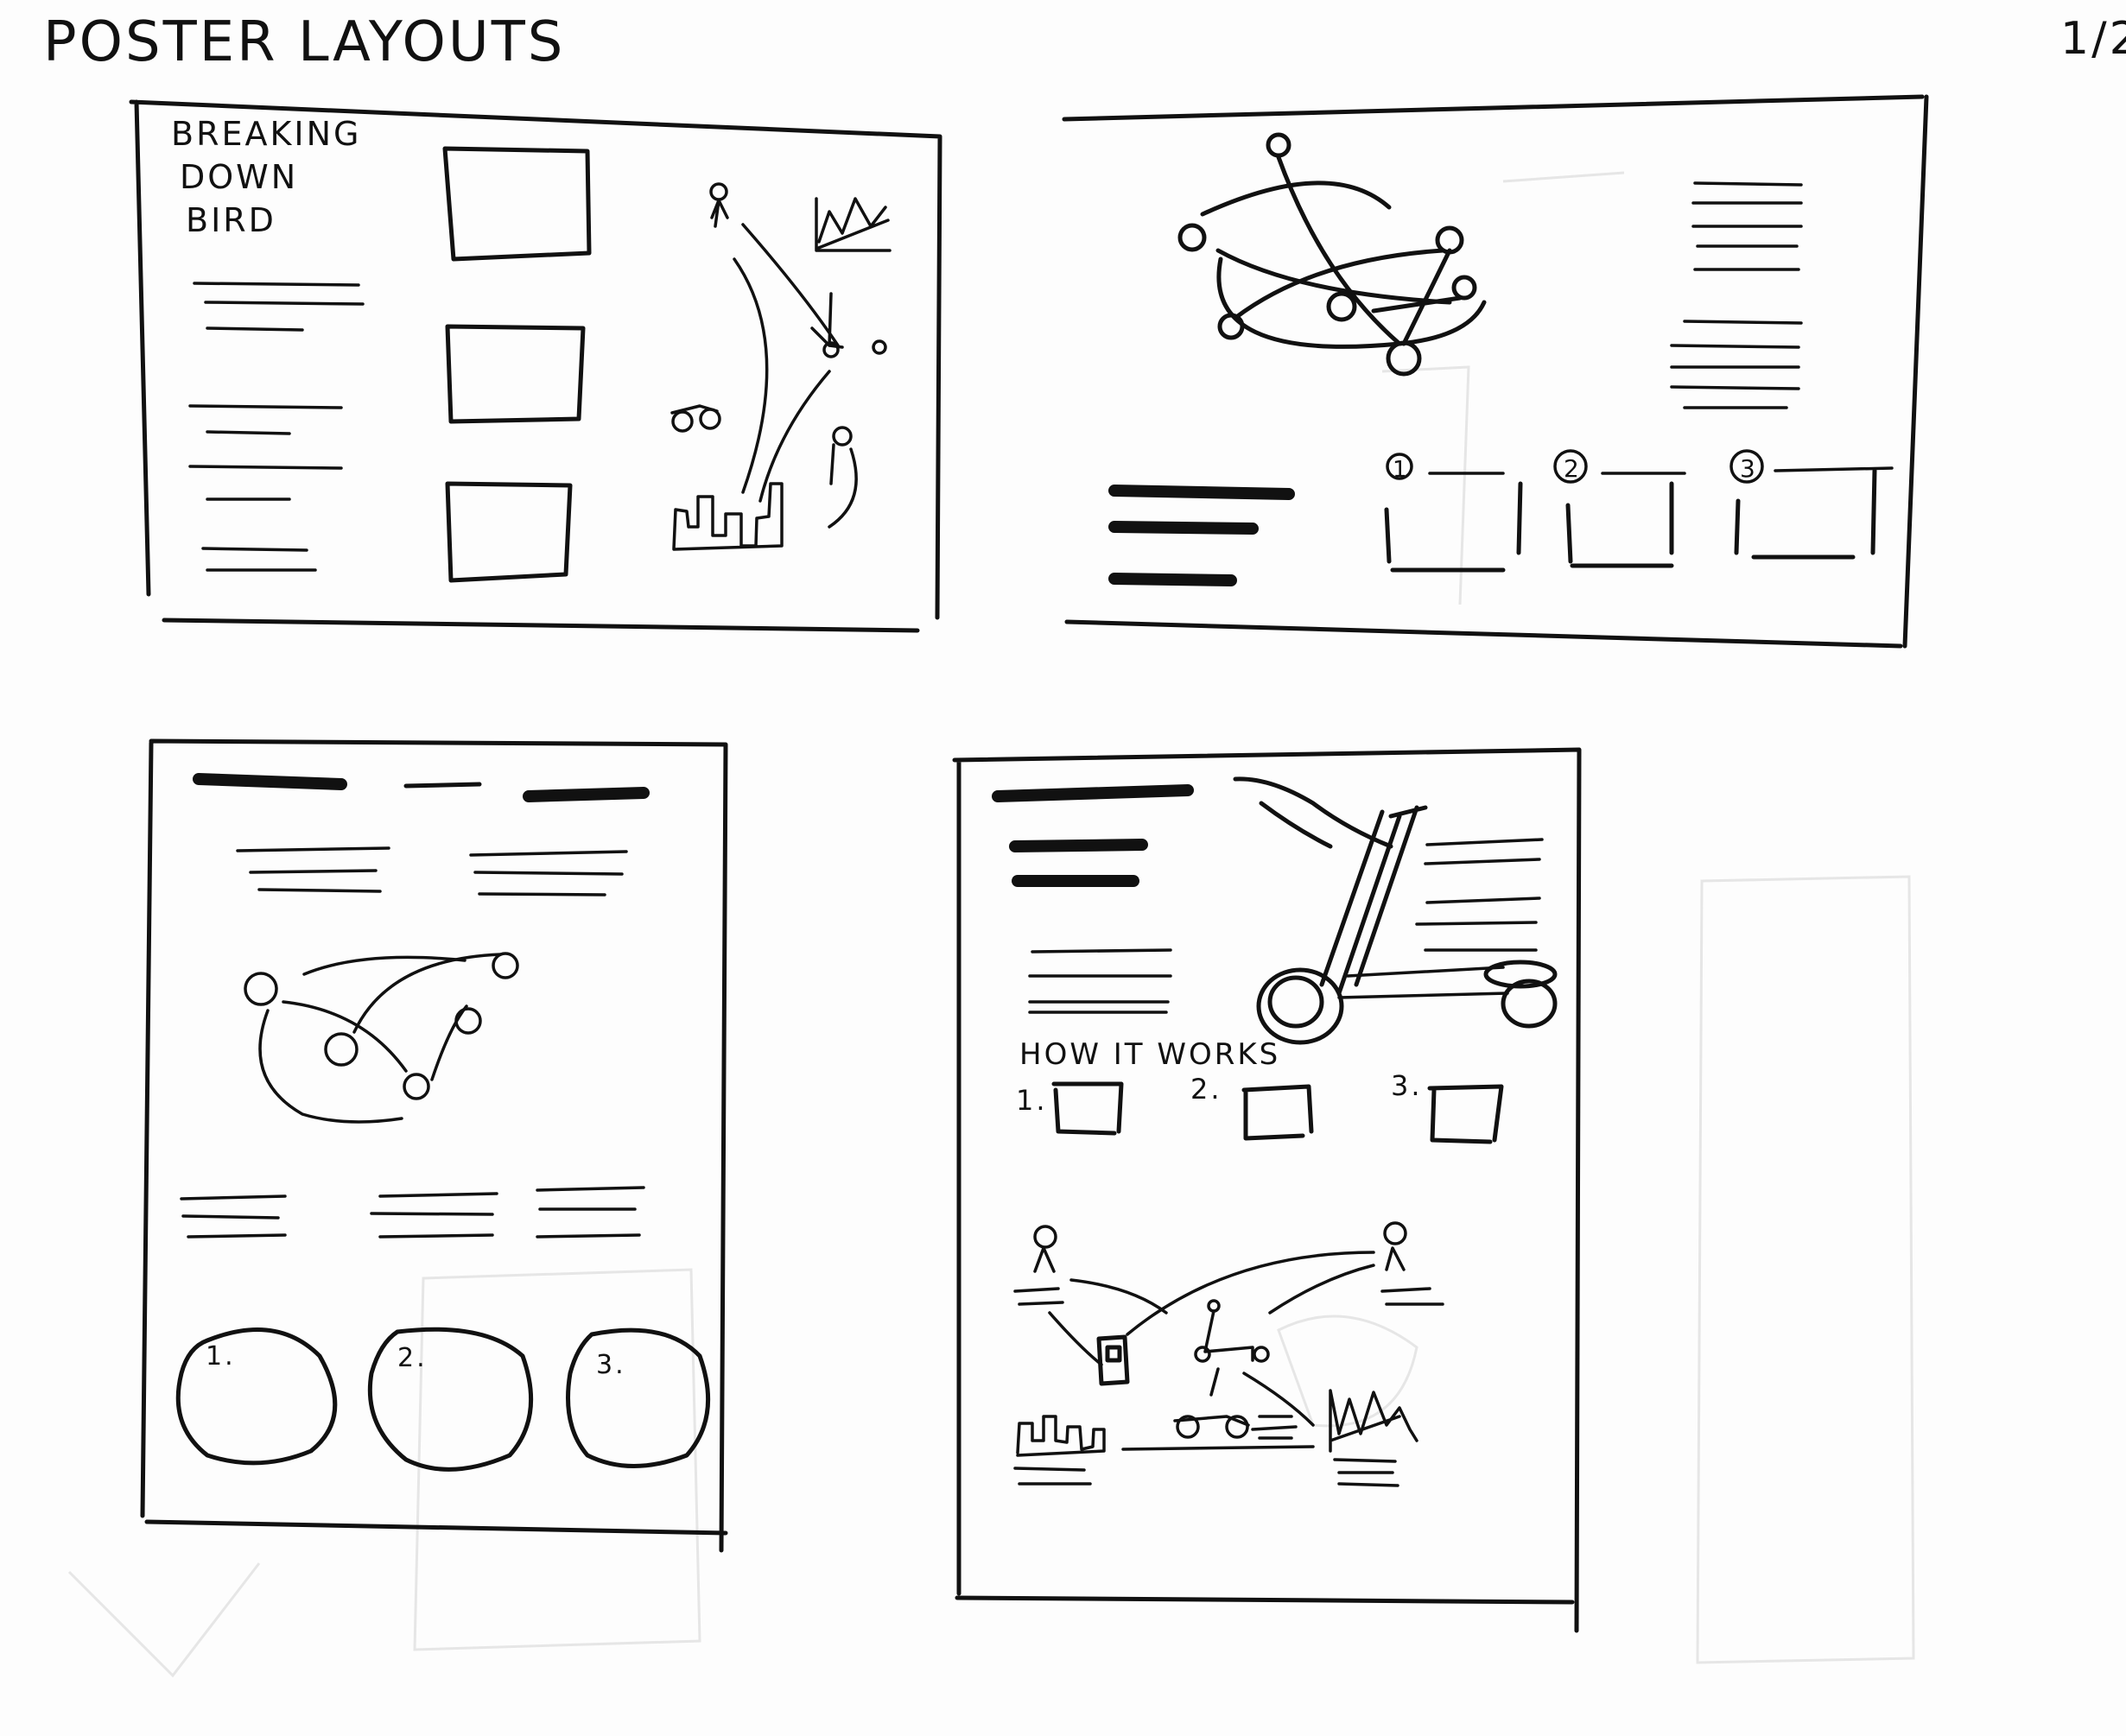 The image size is (2126, 1736). I want to click on scooter-illustration, so click(1395, 910).